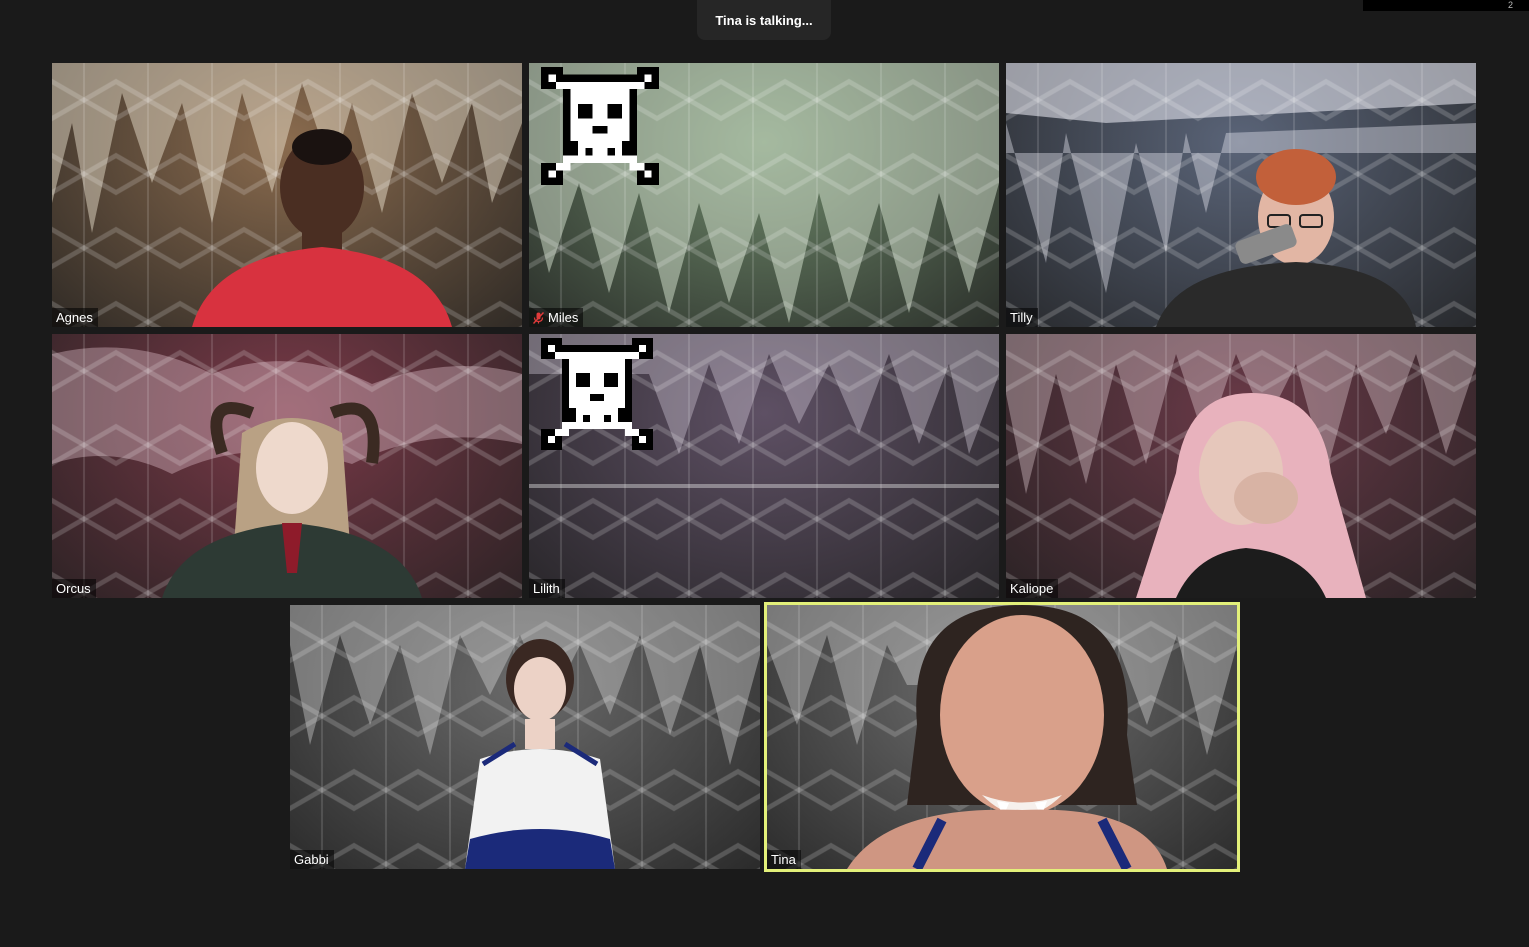 This screenshot has width=1529, height=947. What do you see at coordinates (540, 754) in the screenshot?
I see `participant-video-gabbi` at bounding box center [540, 754].